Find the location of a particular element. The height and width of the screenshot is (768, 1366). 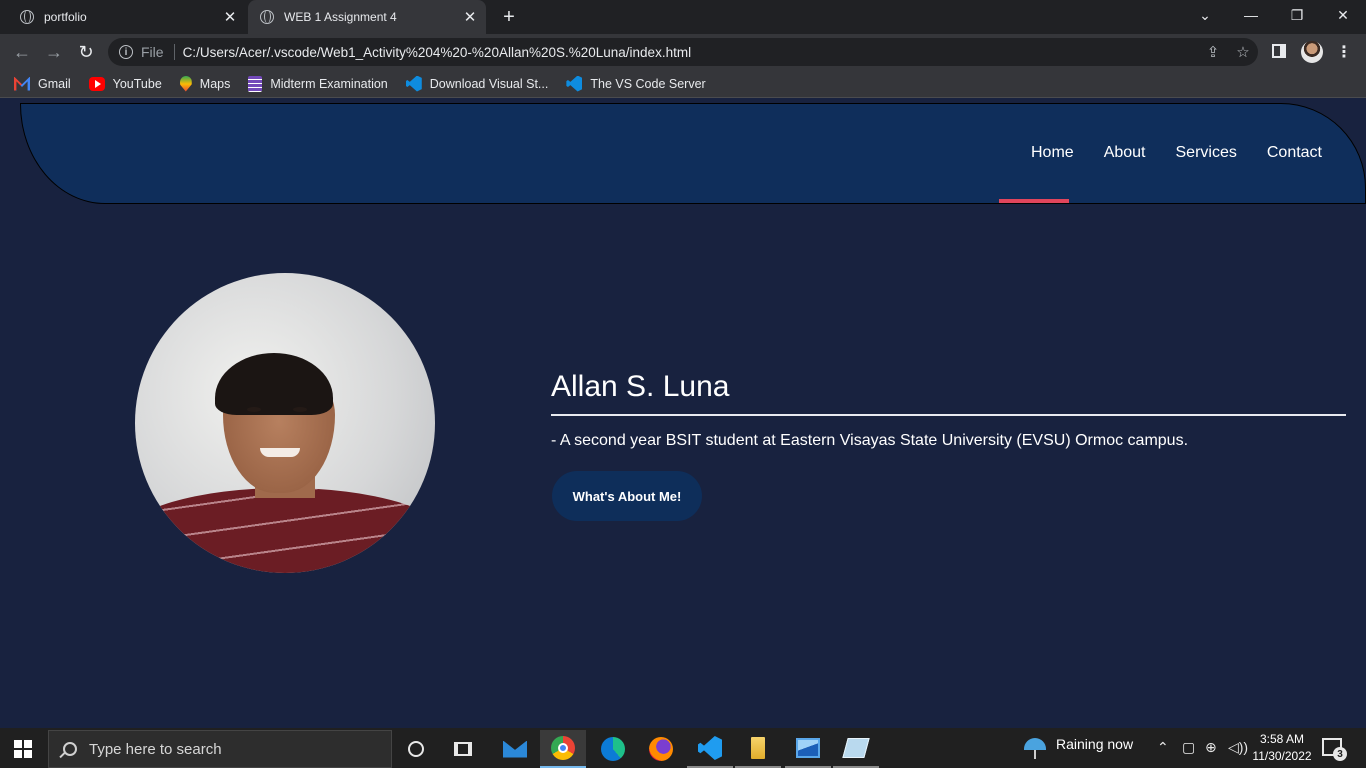

notepad-icon is located at coordinates (856, 748).